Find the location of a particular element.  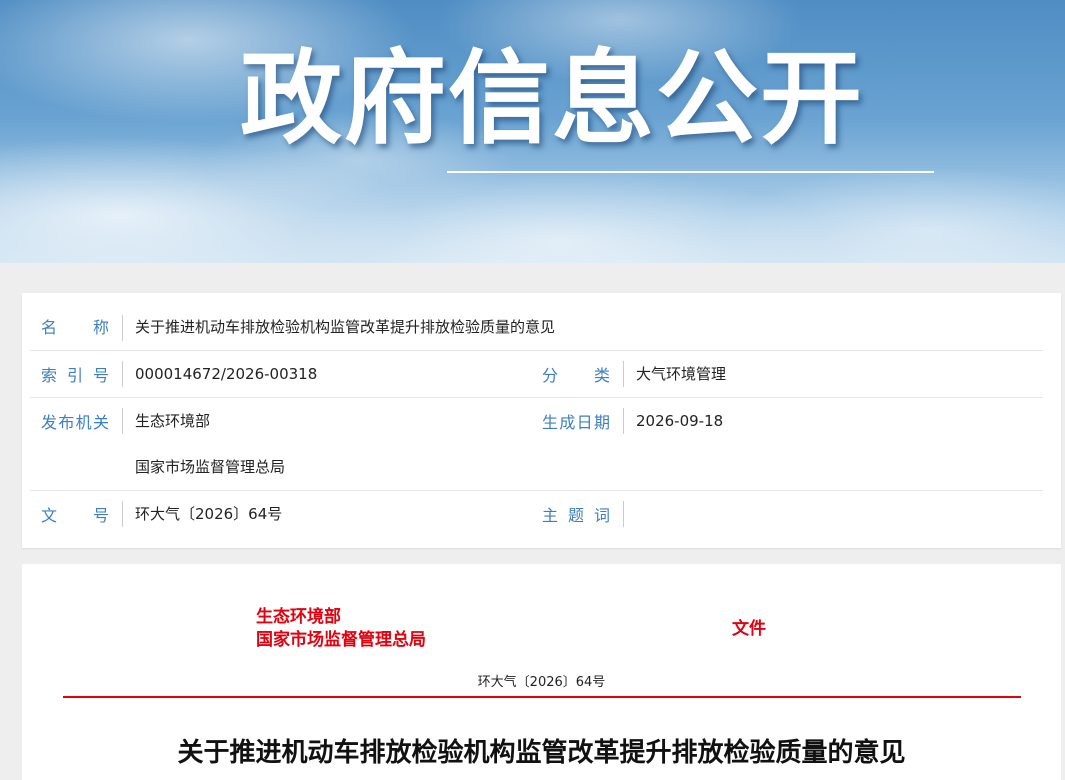

row-issuer: 发布机关 生态环境部 国家市场监督管理总局 生成日期 2026-09-18 is located at coordinates (536, 444).